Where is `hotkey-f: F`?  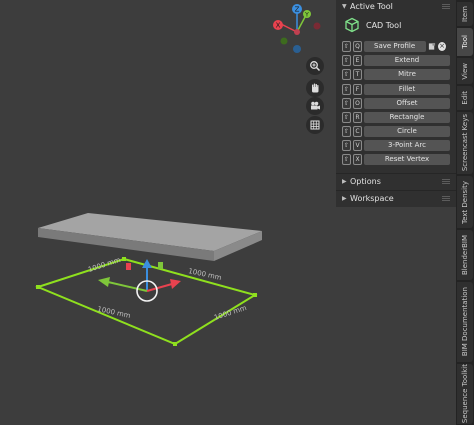 hotkey-f: F is located at coordinates (357, 89).